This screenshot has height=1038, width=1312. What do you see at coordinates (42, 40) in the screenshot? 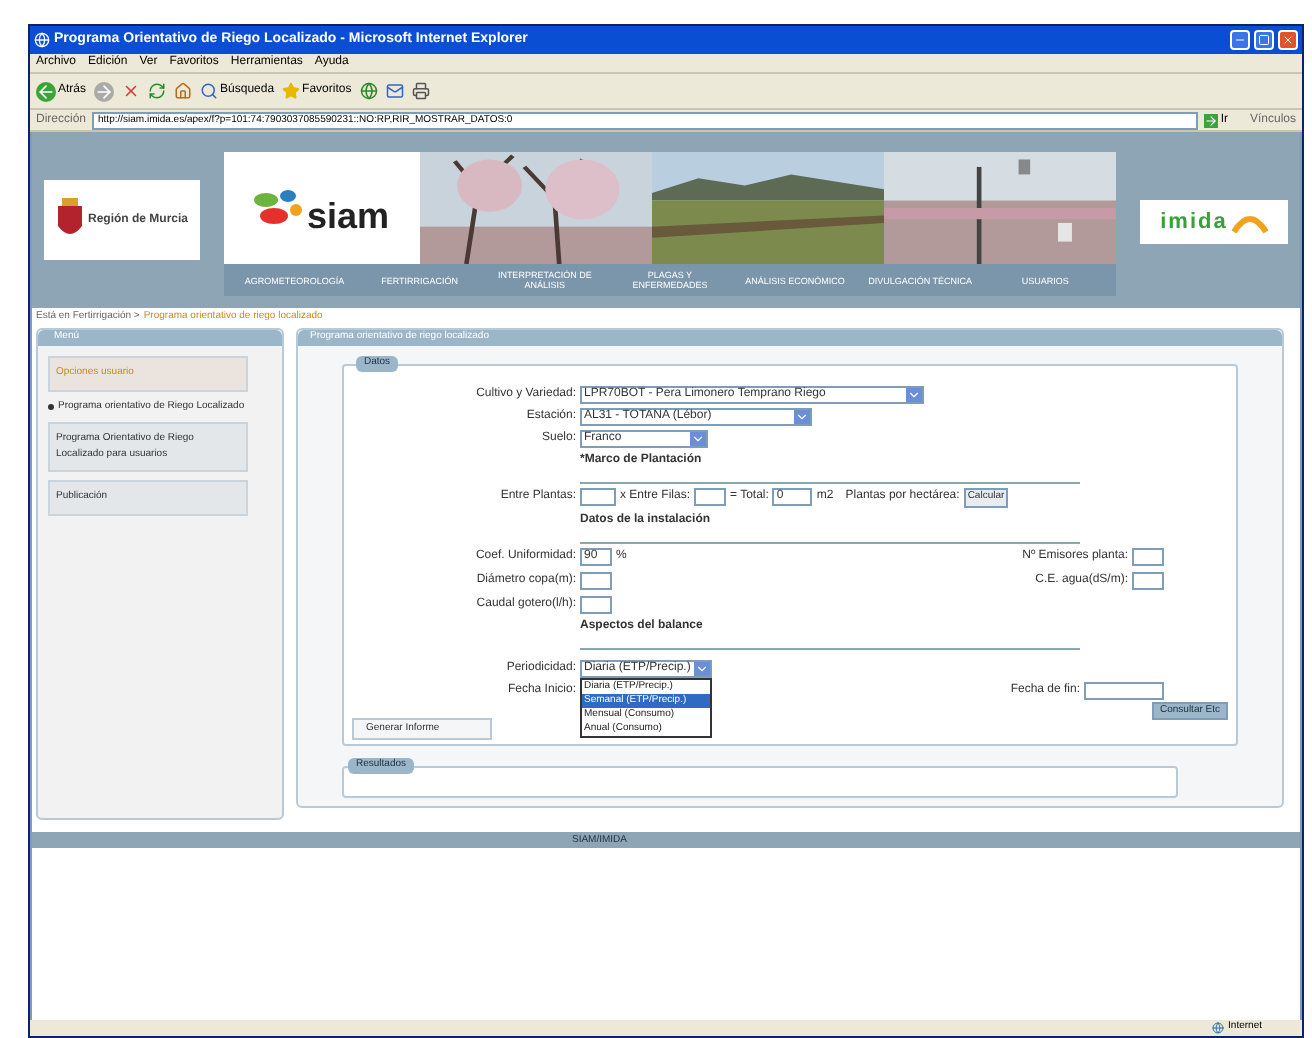
I see `browser-icon` at bounding box center [42, 40].